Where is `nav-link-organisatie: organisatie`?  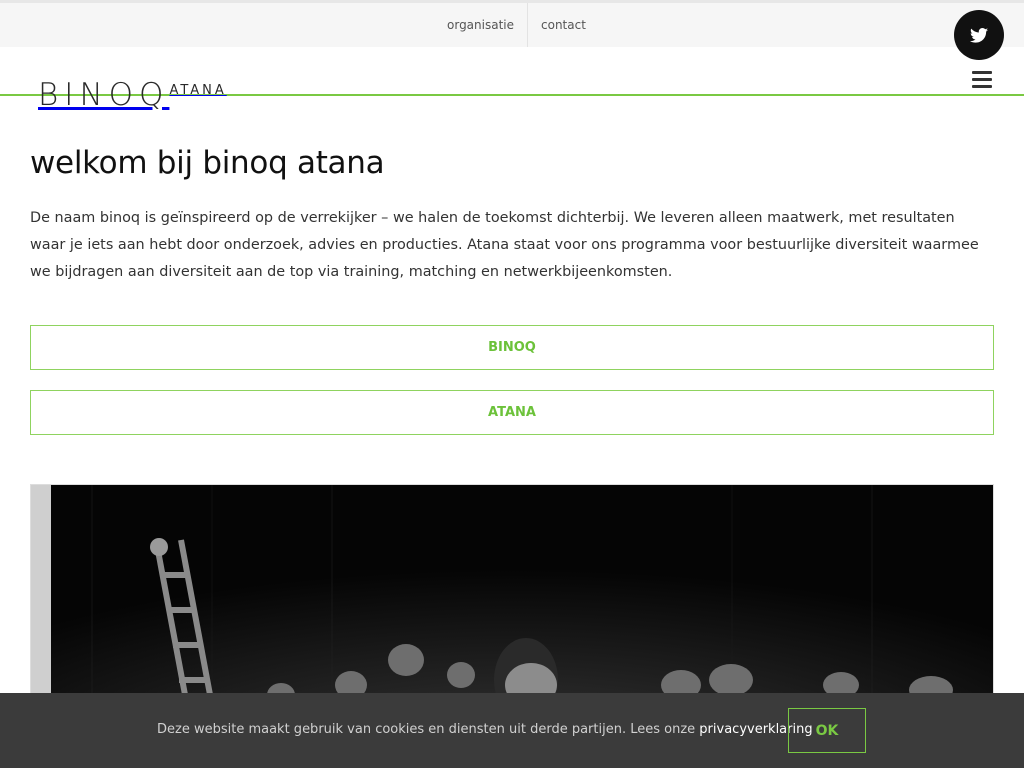 nav-link-organisatie: organisatie is located at coordinates (480, 25).